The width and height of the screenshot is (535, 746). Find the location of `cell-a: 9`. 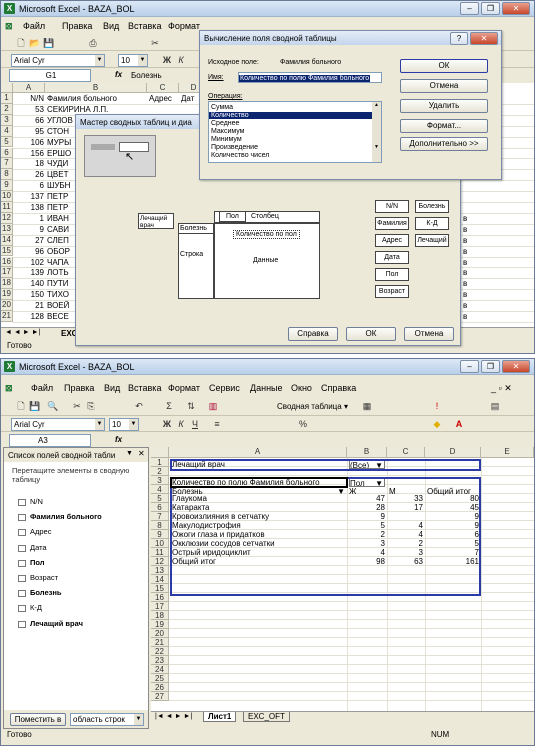

cell-a: 9 is located at coordinates (28, 229).